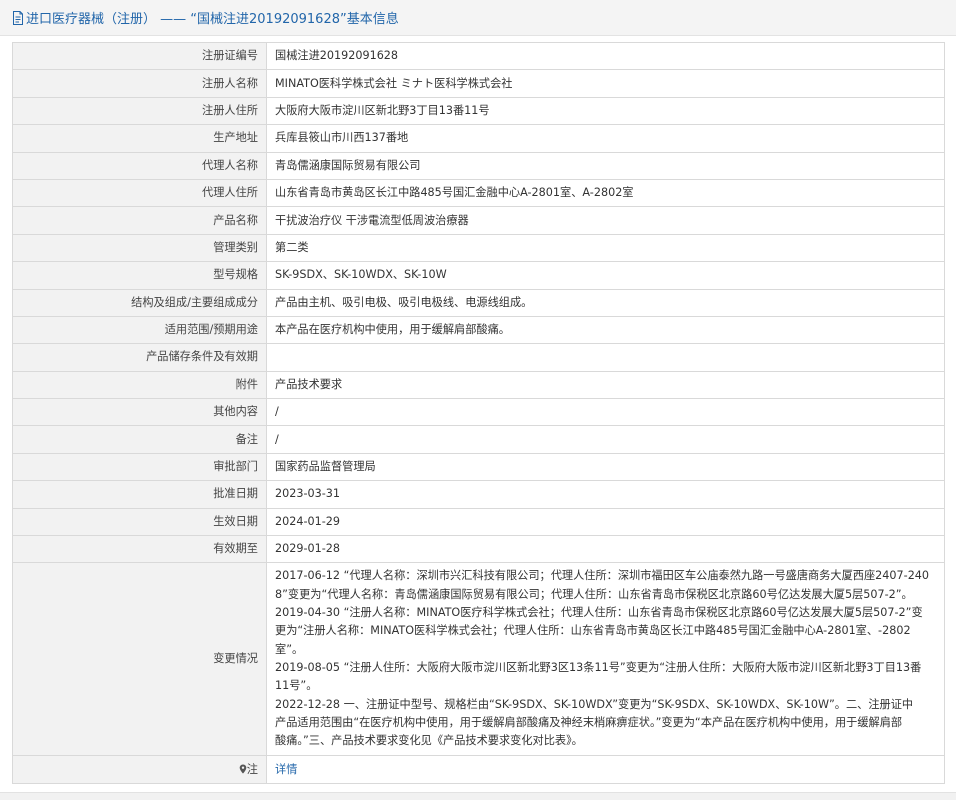  I want to click on info-row: 注册人住所 大阪府大阪市淀川区新北野3丁目13番11号, so click(478, 111).